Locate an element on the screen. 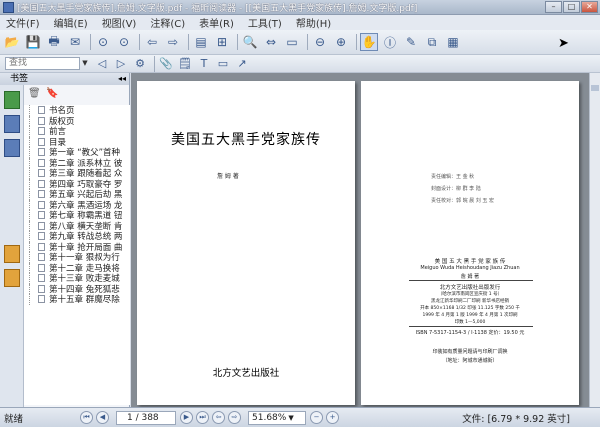 The image size is (600, 427). menu-tools: 工具(T) is located at coordinates (265, 22).